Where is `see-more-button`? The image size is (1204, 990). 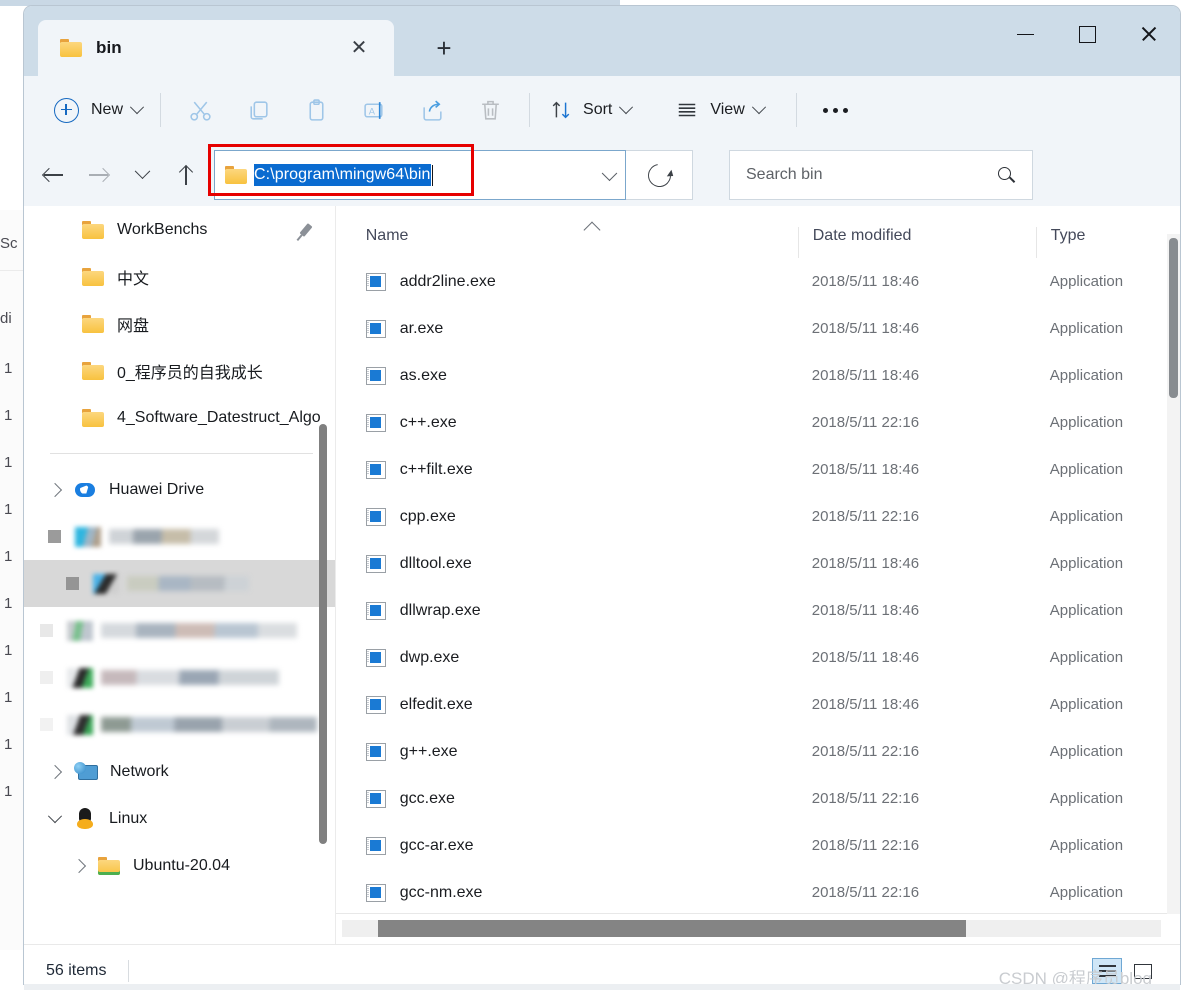 see-more-button is located at coordinates (836, 110).